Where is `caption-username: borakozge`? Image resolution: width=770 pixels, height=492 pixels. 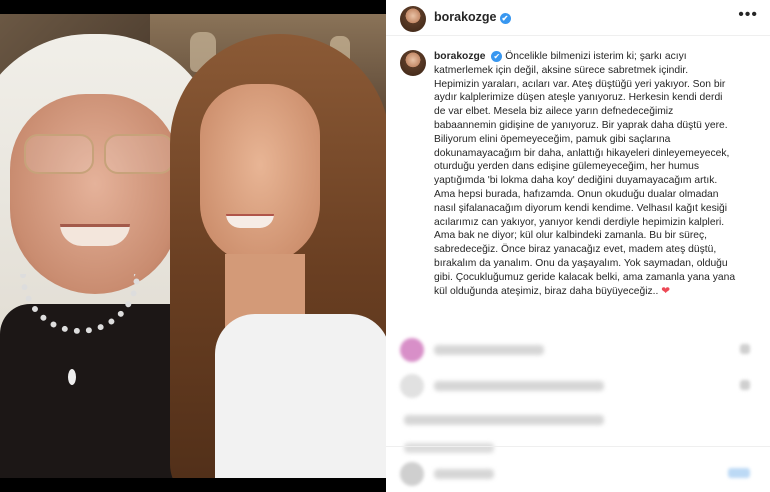 caption-username: borakozge is located at coordinates (460, 56).